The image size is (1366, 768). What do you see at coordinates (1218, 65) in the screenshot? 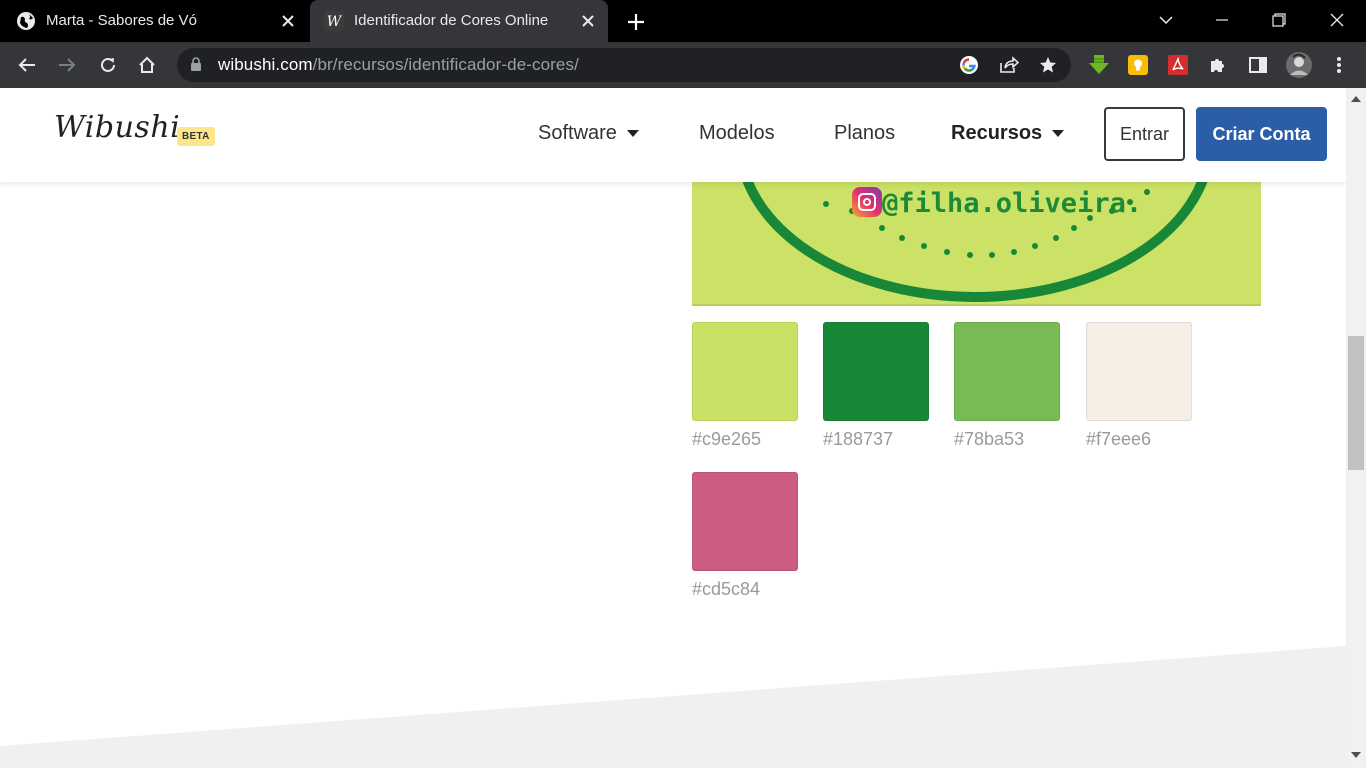
I see `extensions-puzzle-icon` at bounding box center [1218, 65].